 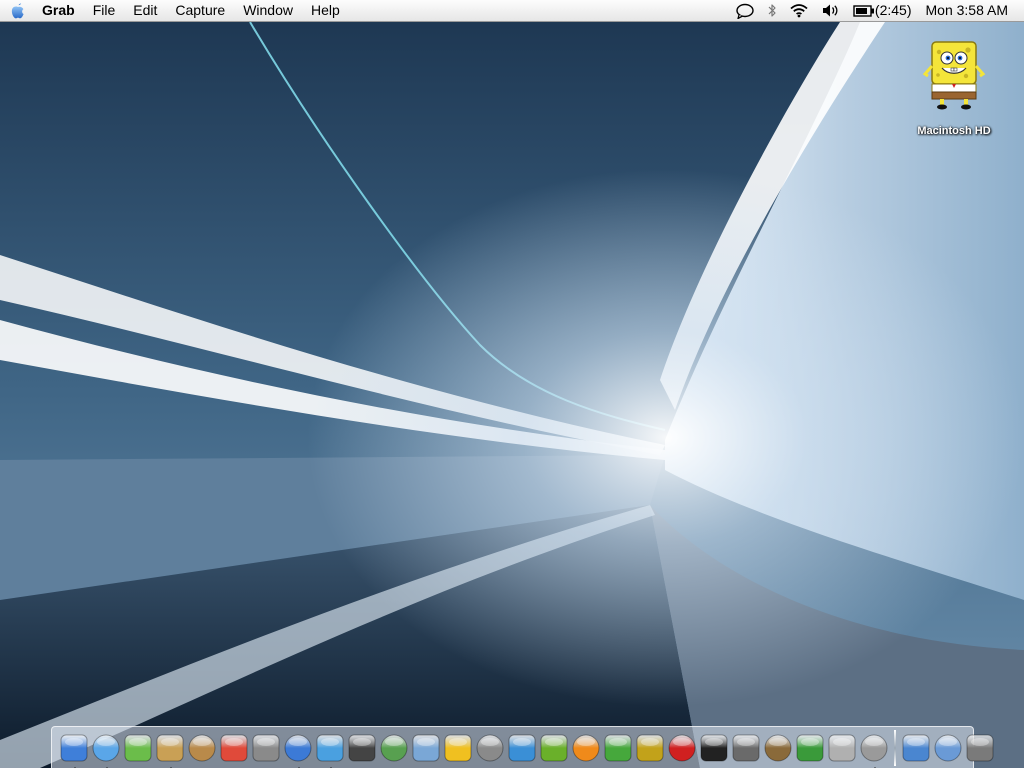 I want to click on menu-file: File, so click(x=104, y=10).